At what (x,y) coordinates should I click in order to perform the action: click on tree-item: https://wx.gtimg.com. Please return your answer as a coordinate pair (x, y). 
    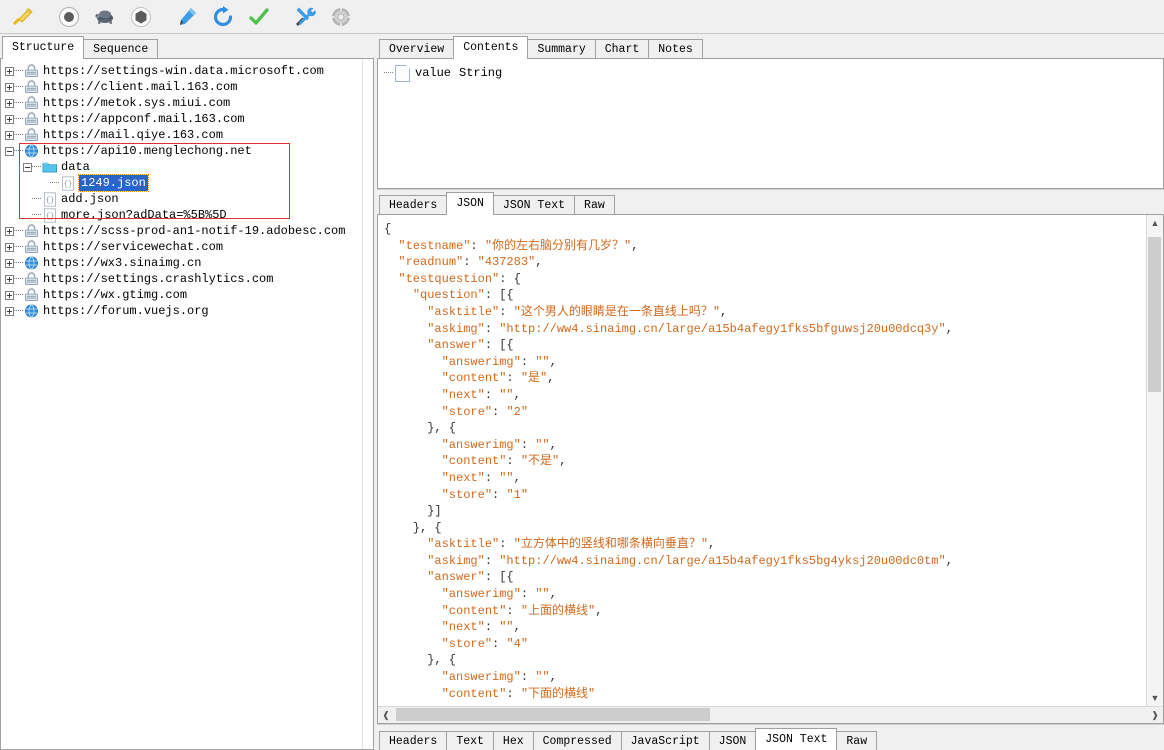
    Looking at the image, I should click on (187, 295).